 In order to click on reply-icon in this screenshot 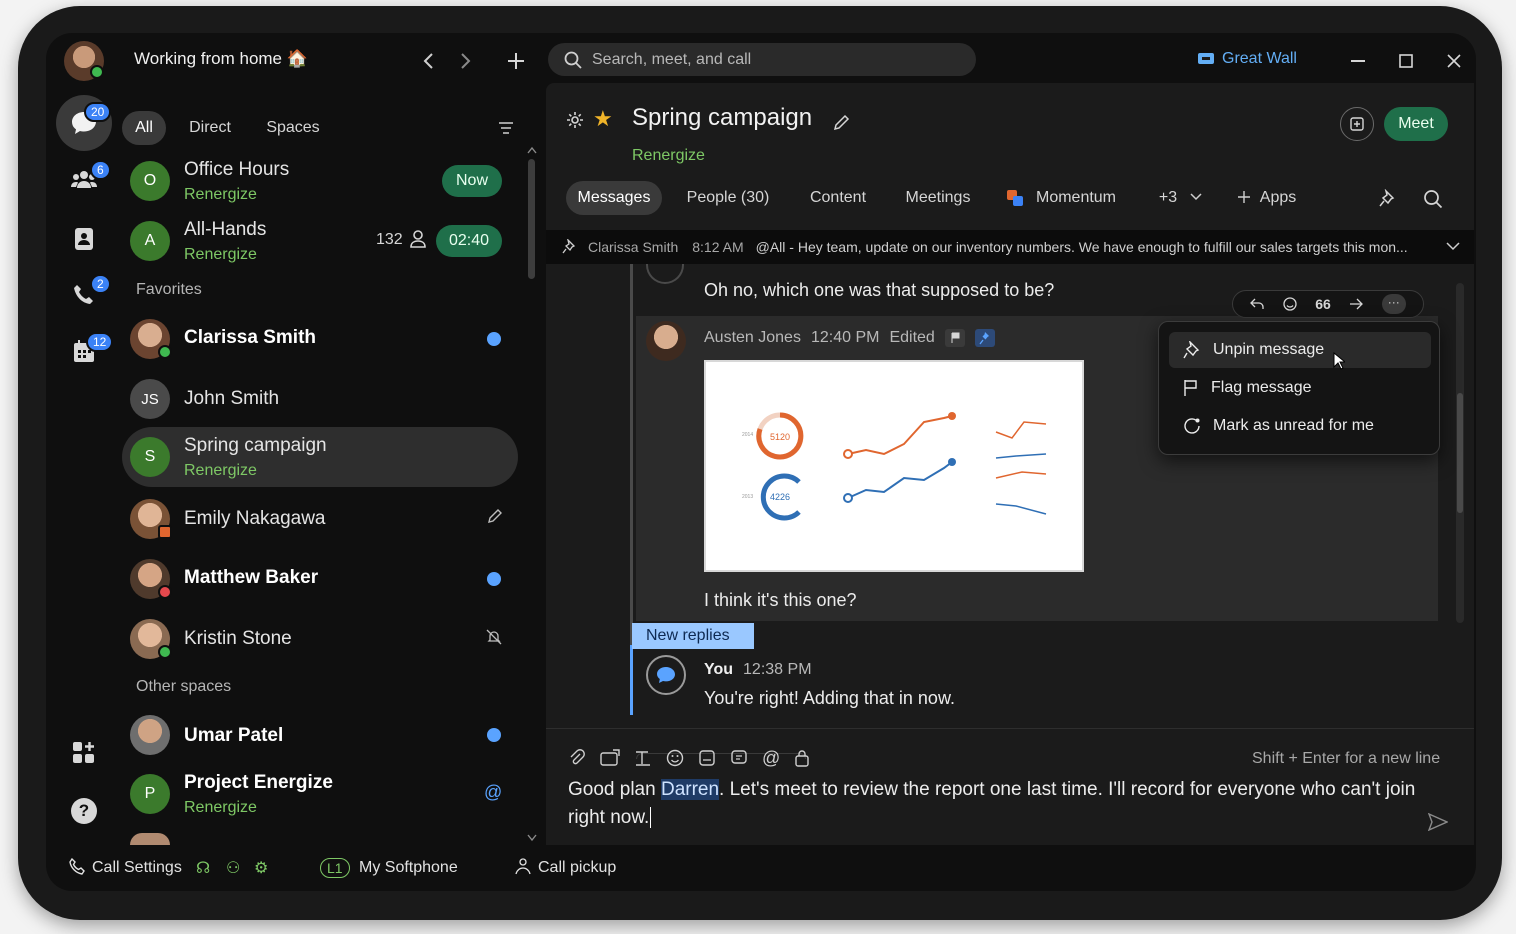, I will do `click(1257, 304)`.